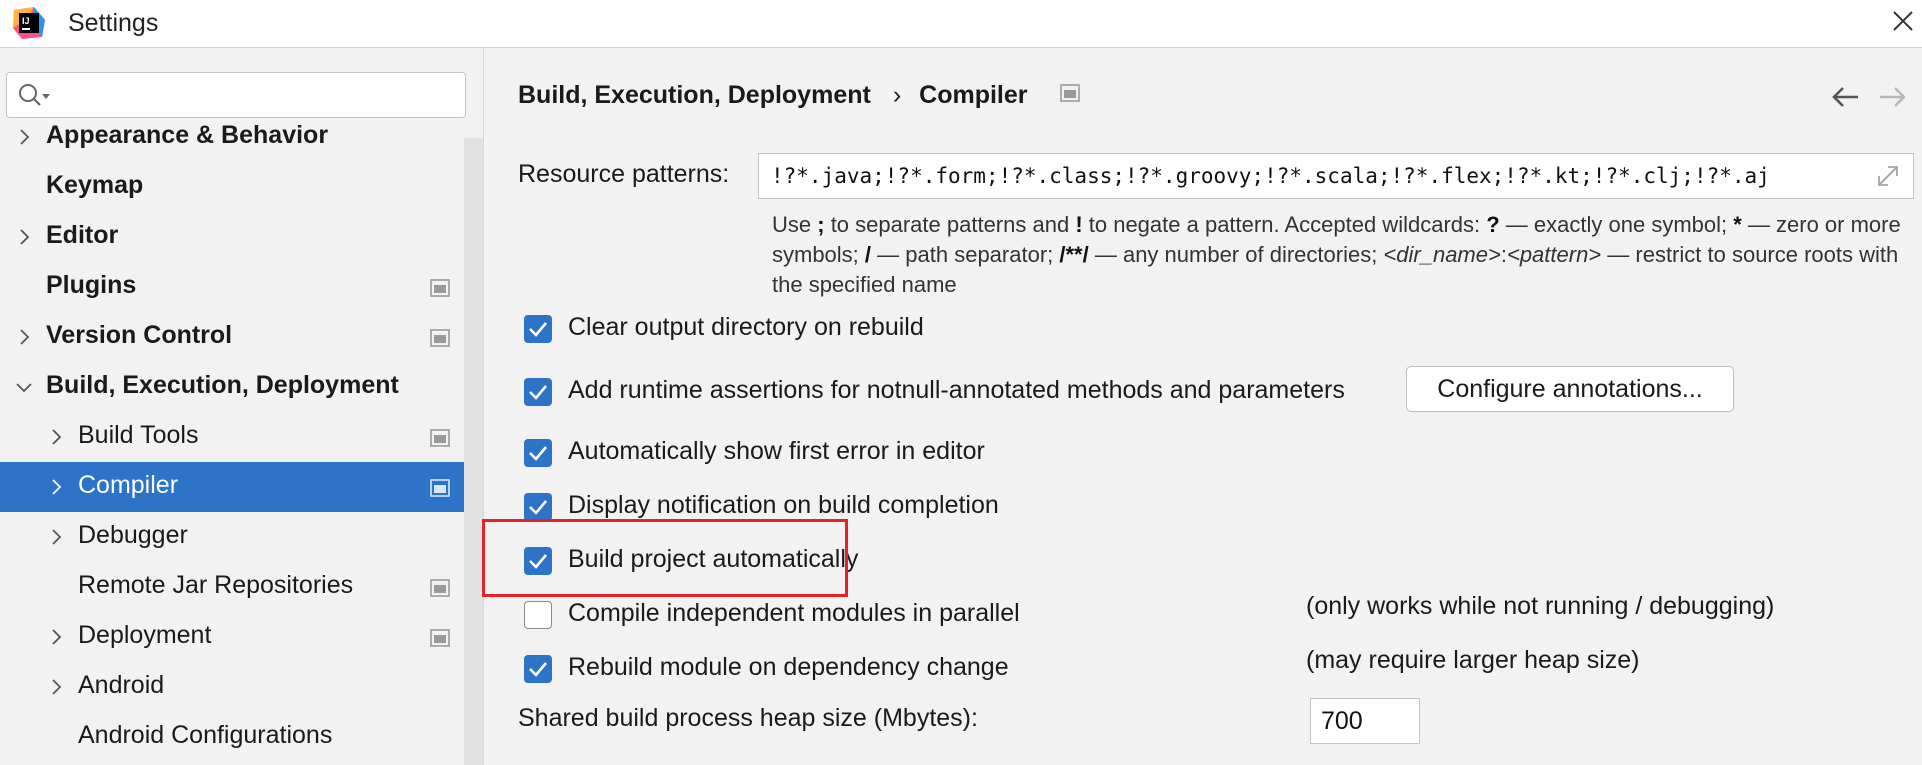 The height and width of the screenshot is (765, 1922). I want to click on option-automatically-show-first-error-in-editor: Automatically show first error in editor, so click(974, 454).